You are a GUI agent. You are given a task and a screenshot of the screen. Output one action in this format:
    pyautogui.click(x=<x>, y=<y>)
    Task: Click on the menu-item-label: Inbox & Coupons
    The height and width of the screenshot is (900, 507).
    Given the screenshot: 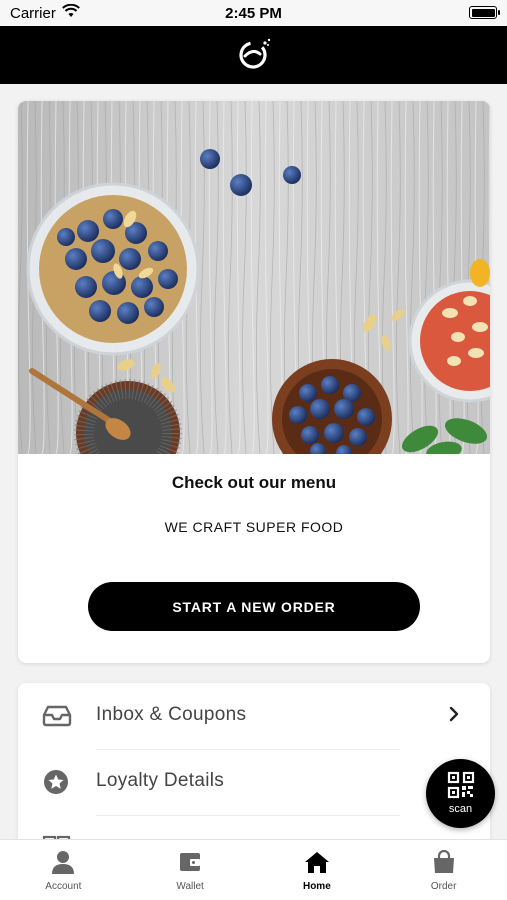 What is the action you would take?
    pyautogui.click(x=171, y=714)
    